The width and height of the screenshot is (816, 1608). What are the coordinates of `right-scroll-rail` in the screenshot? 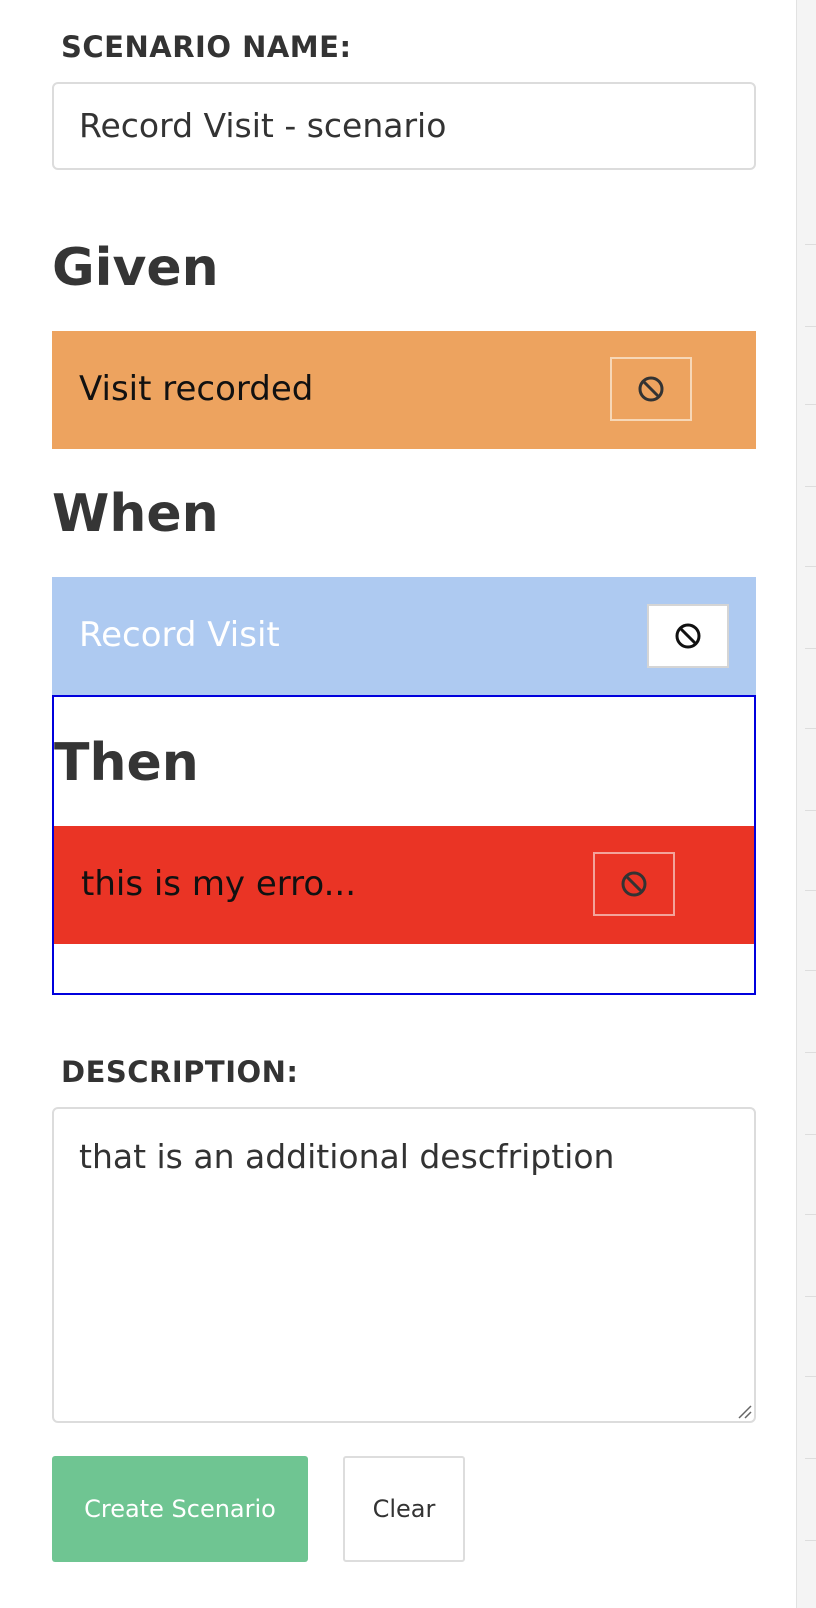 It's located at (806, 804).